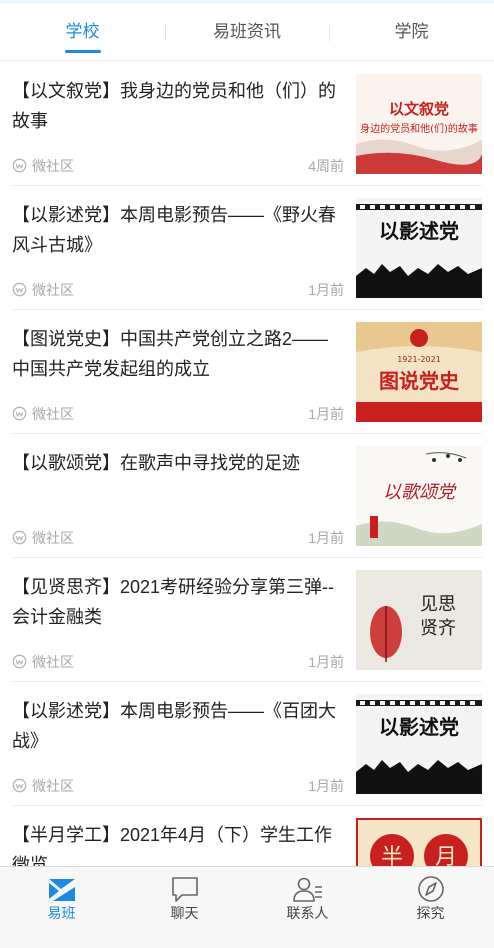 The height and width of the screenshot is (948, 494). I want to click on news-thumbnail: 以歌颂党, so click(419, 496).